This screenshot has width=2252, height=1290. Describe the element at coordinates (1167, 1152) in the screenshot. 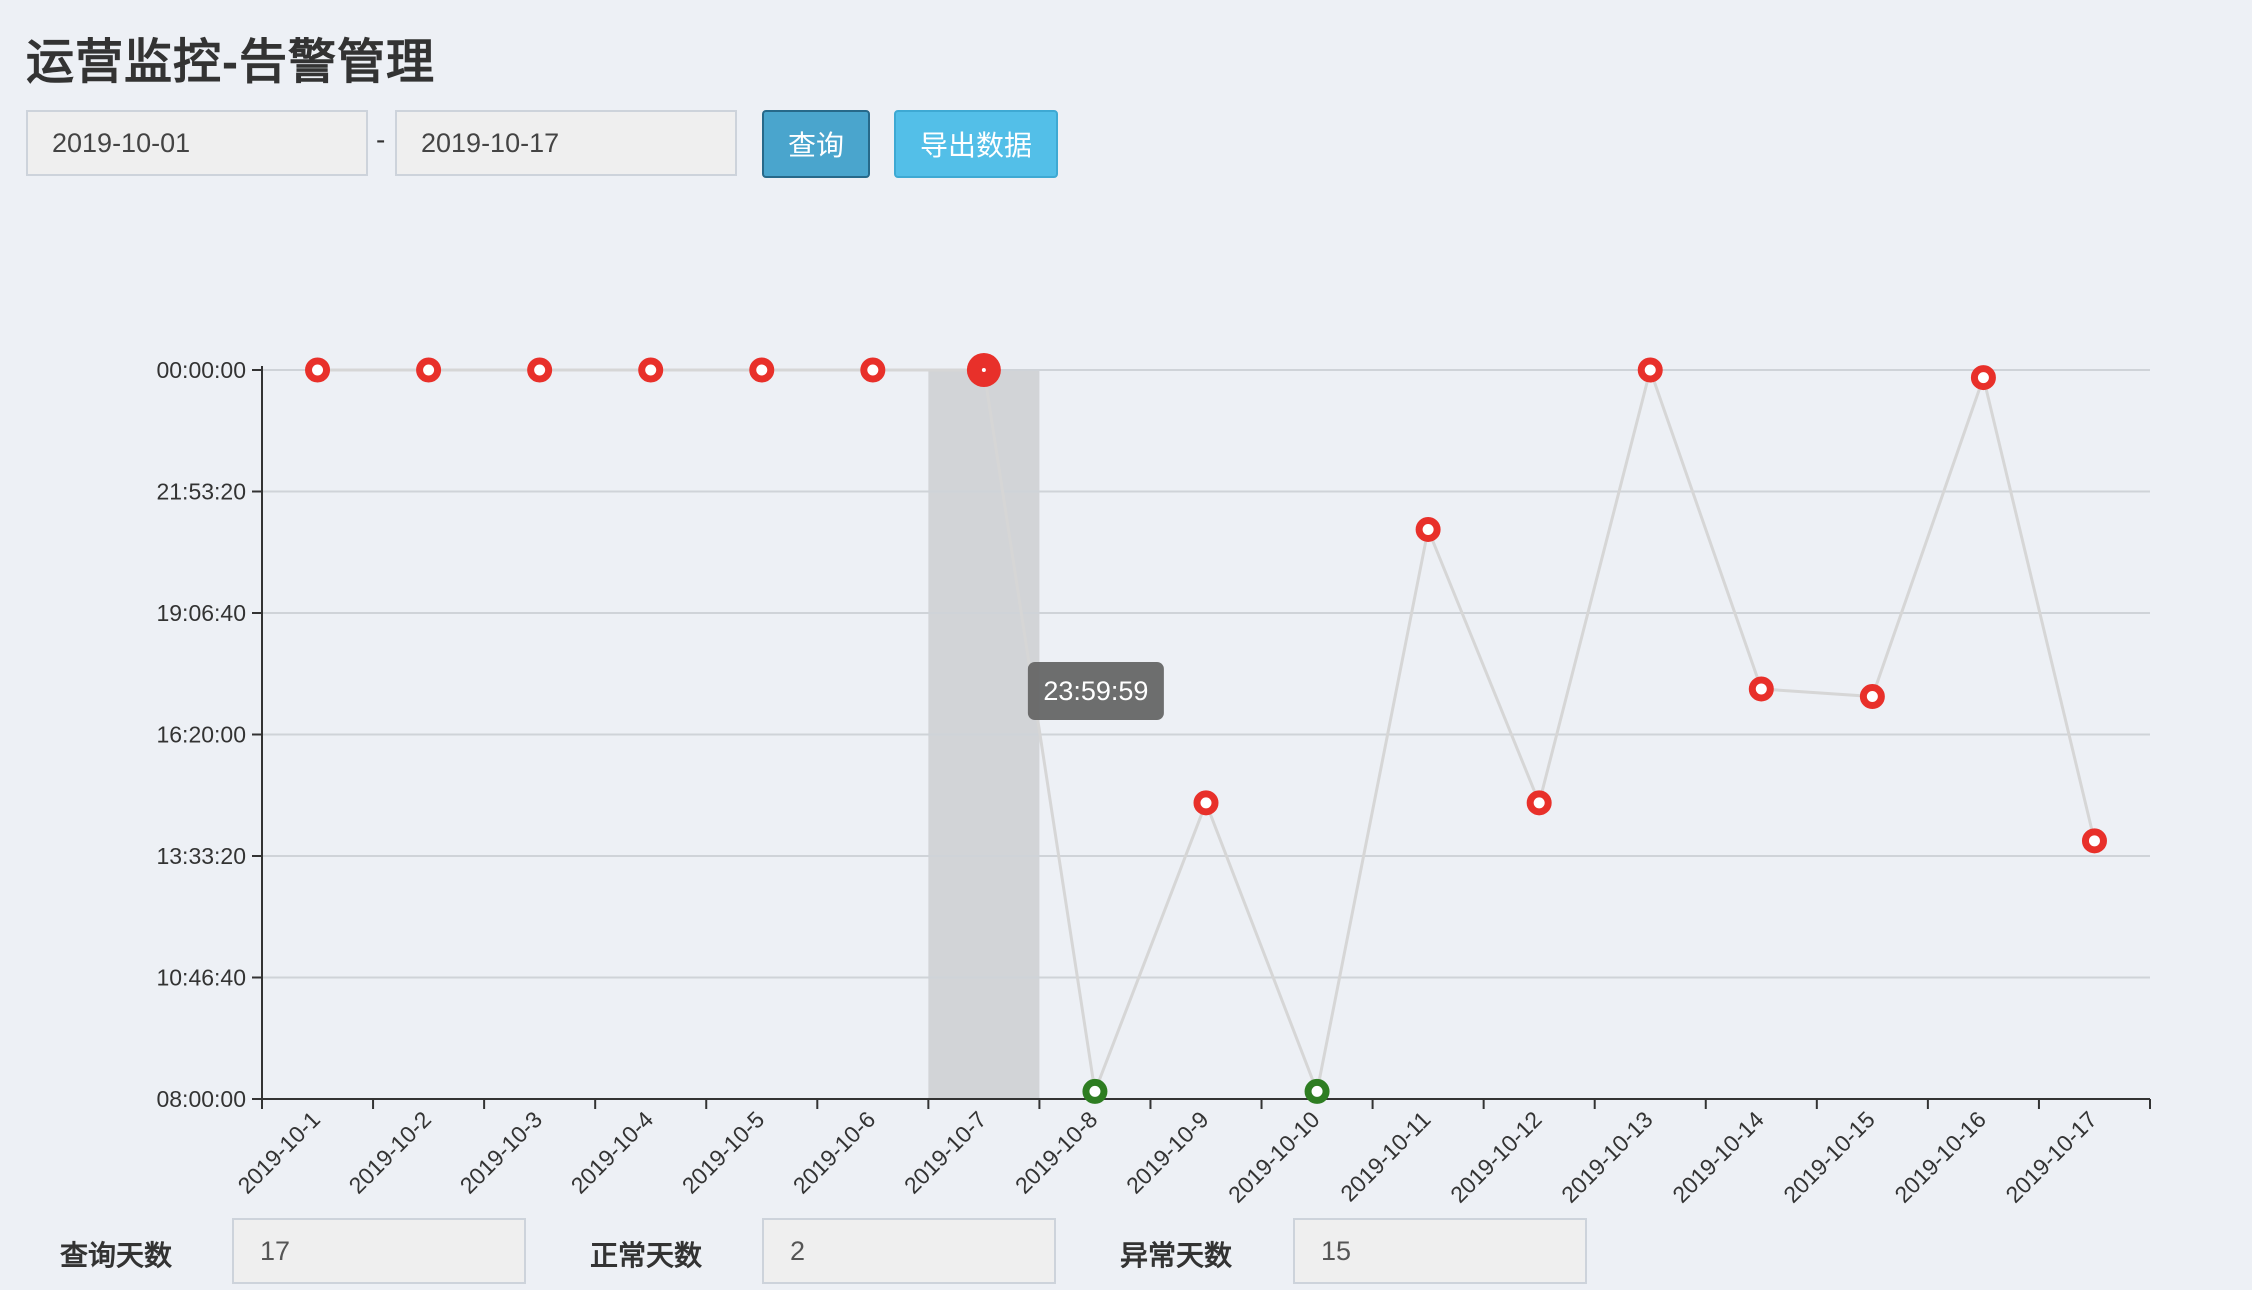

I see `x-tick-label: 2019-10-9` at that location.